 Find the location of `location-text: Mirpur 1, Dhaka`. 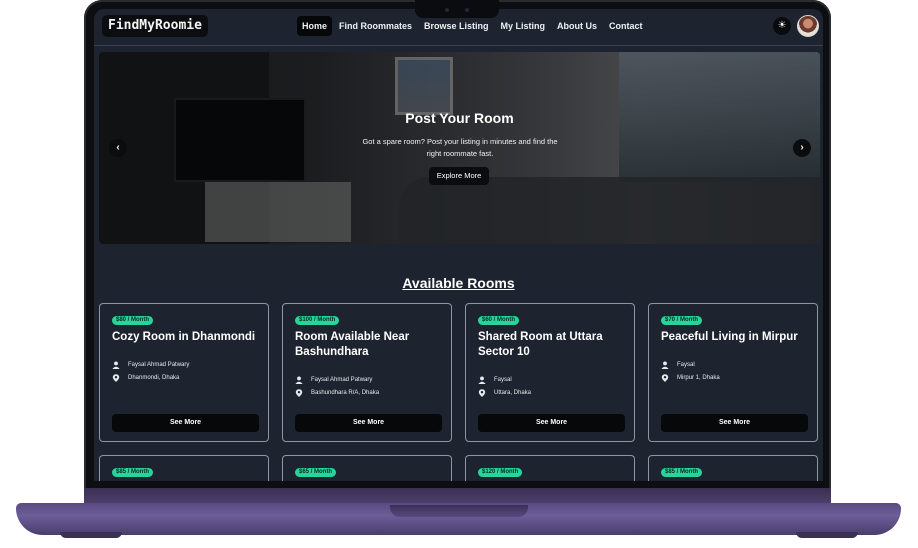

location-text: Mirpur 1, Dhaka is located at coordinates (698, 378).